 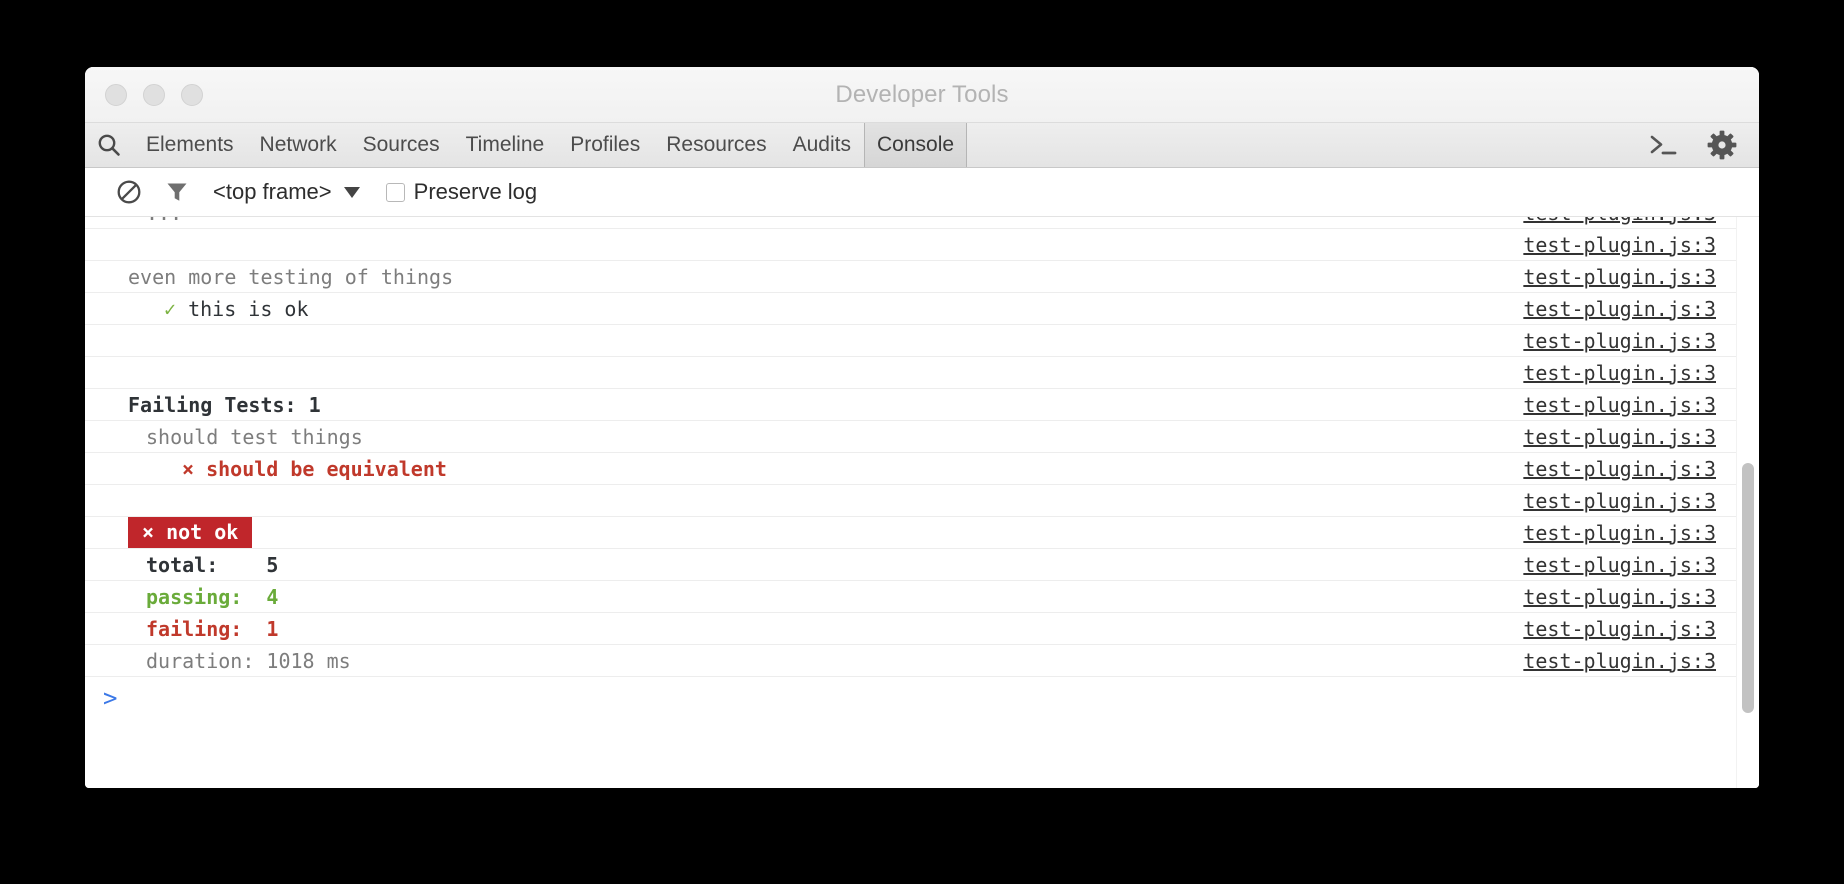 I want to click on console-message-row: × not ok test-plugin.js:3, so click(x=922, y=533).